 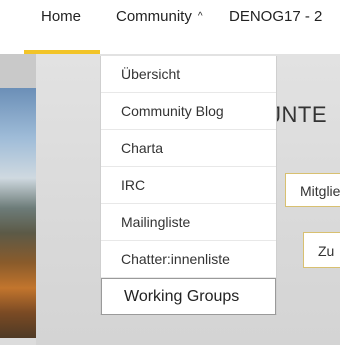 What do you see at coordinates (156, 222) in the screenshot?
I see `menu-item-label: Mailingliste` at bounding box center [156, 222].